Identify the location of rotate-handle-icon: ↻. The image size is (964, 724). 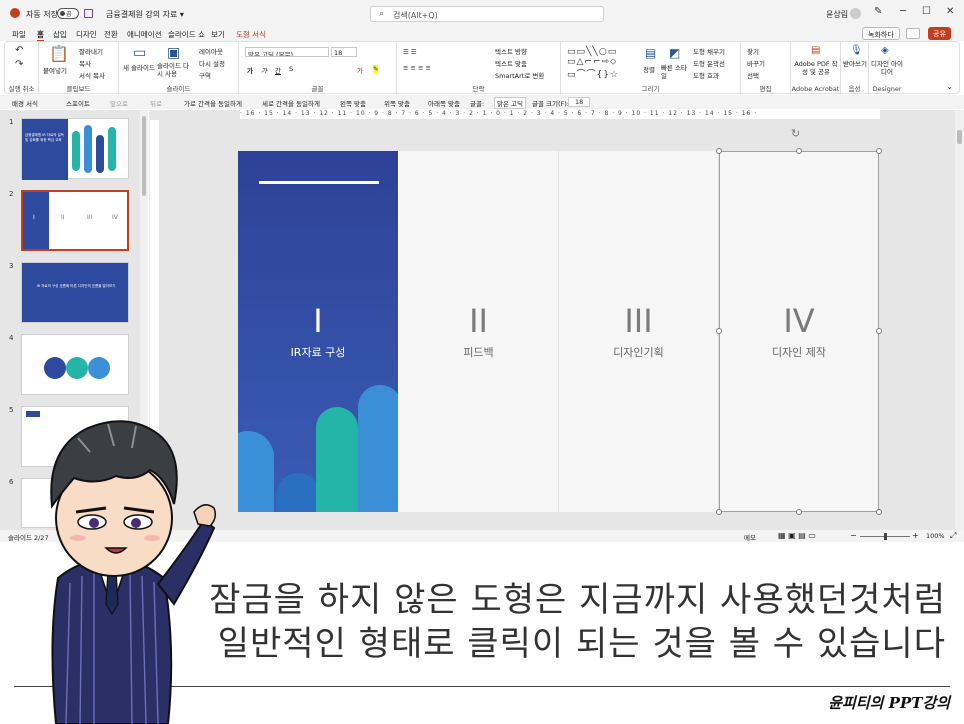
(795, 133).